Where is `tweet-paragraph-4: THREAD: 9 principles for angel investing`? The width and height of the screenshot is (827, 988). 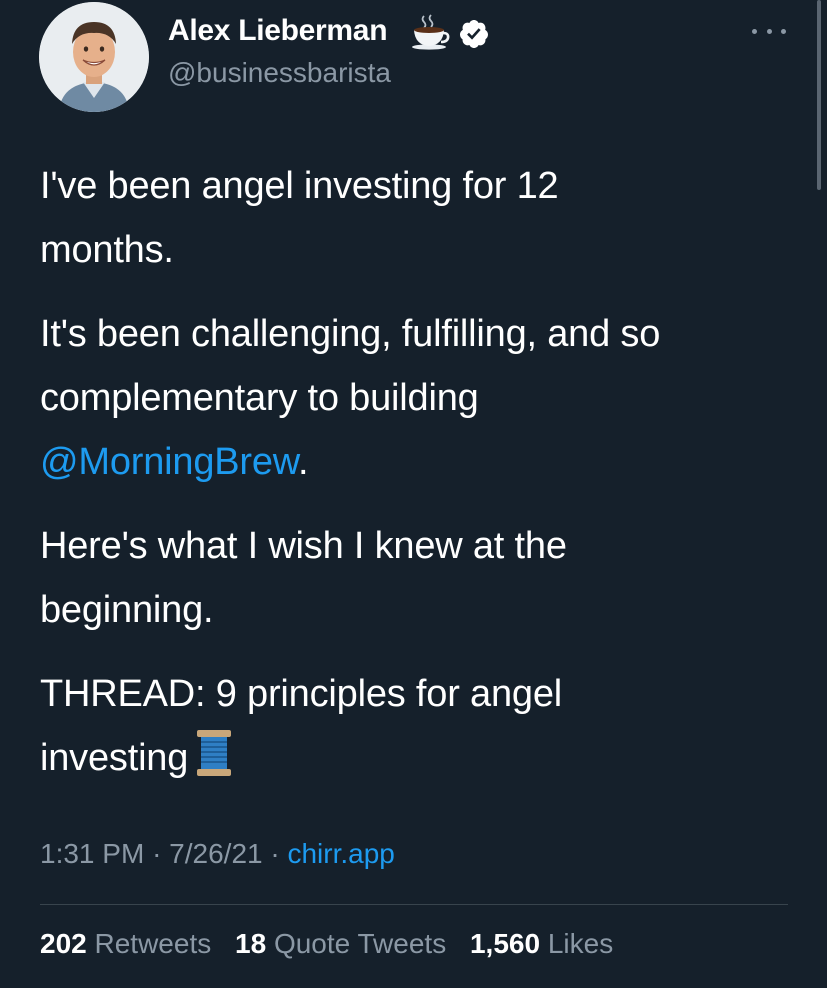 tweet-paragraph-4: THREAD: 9 principles for angel investing is located at coordinates (301, 726).